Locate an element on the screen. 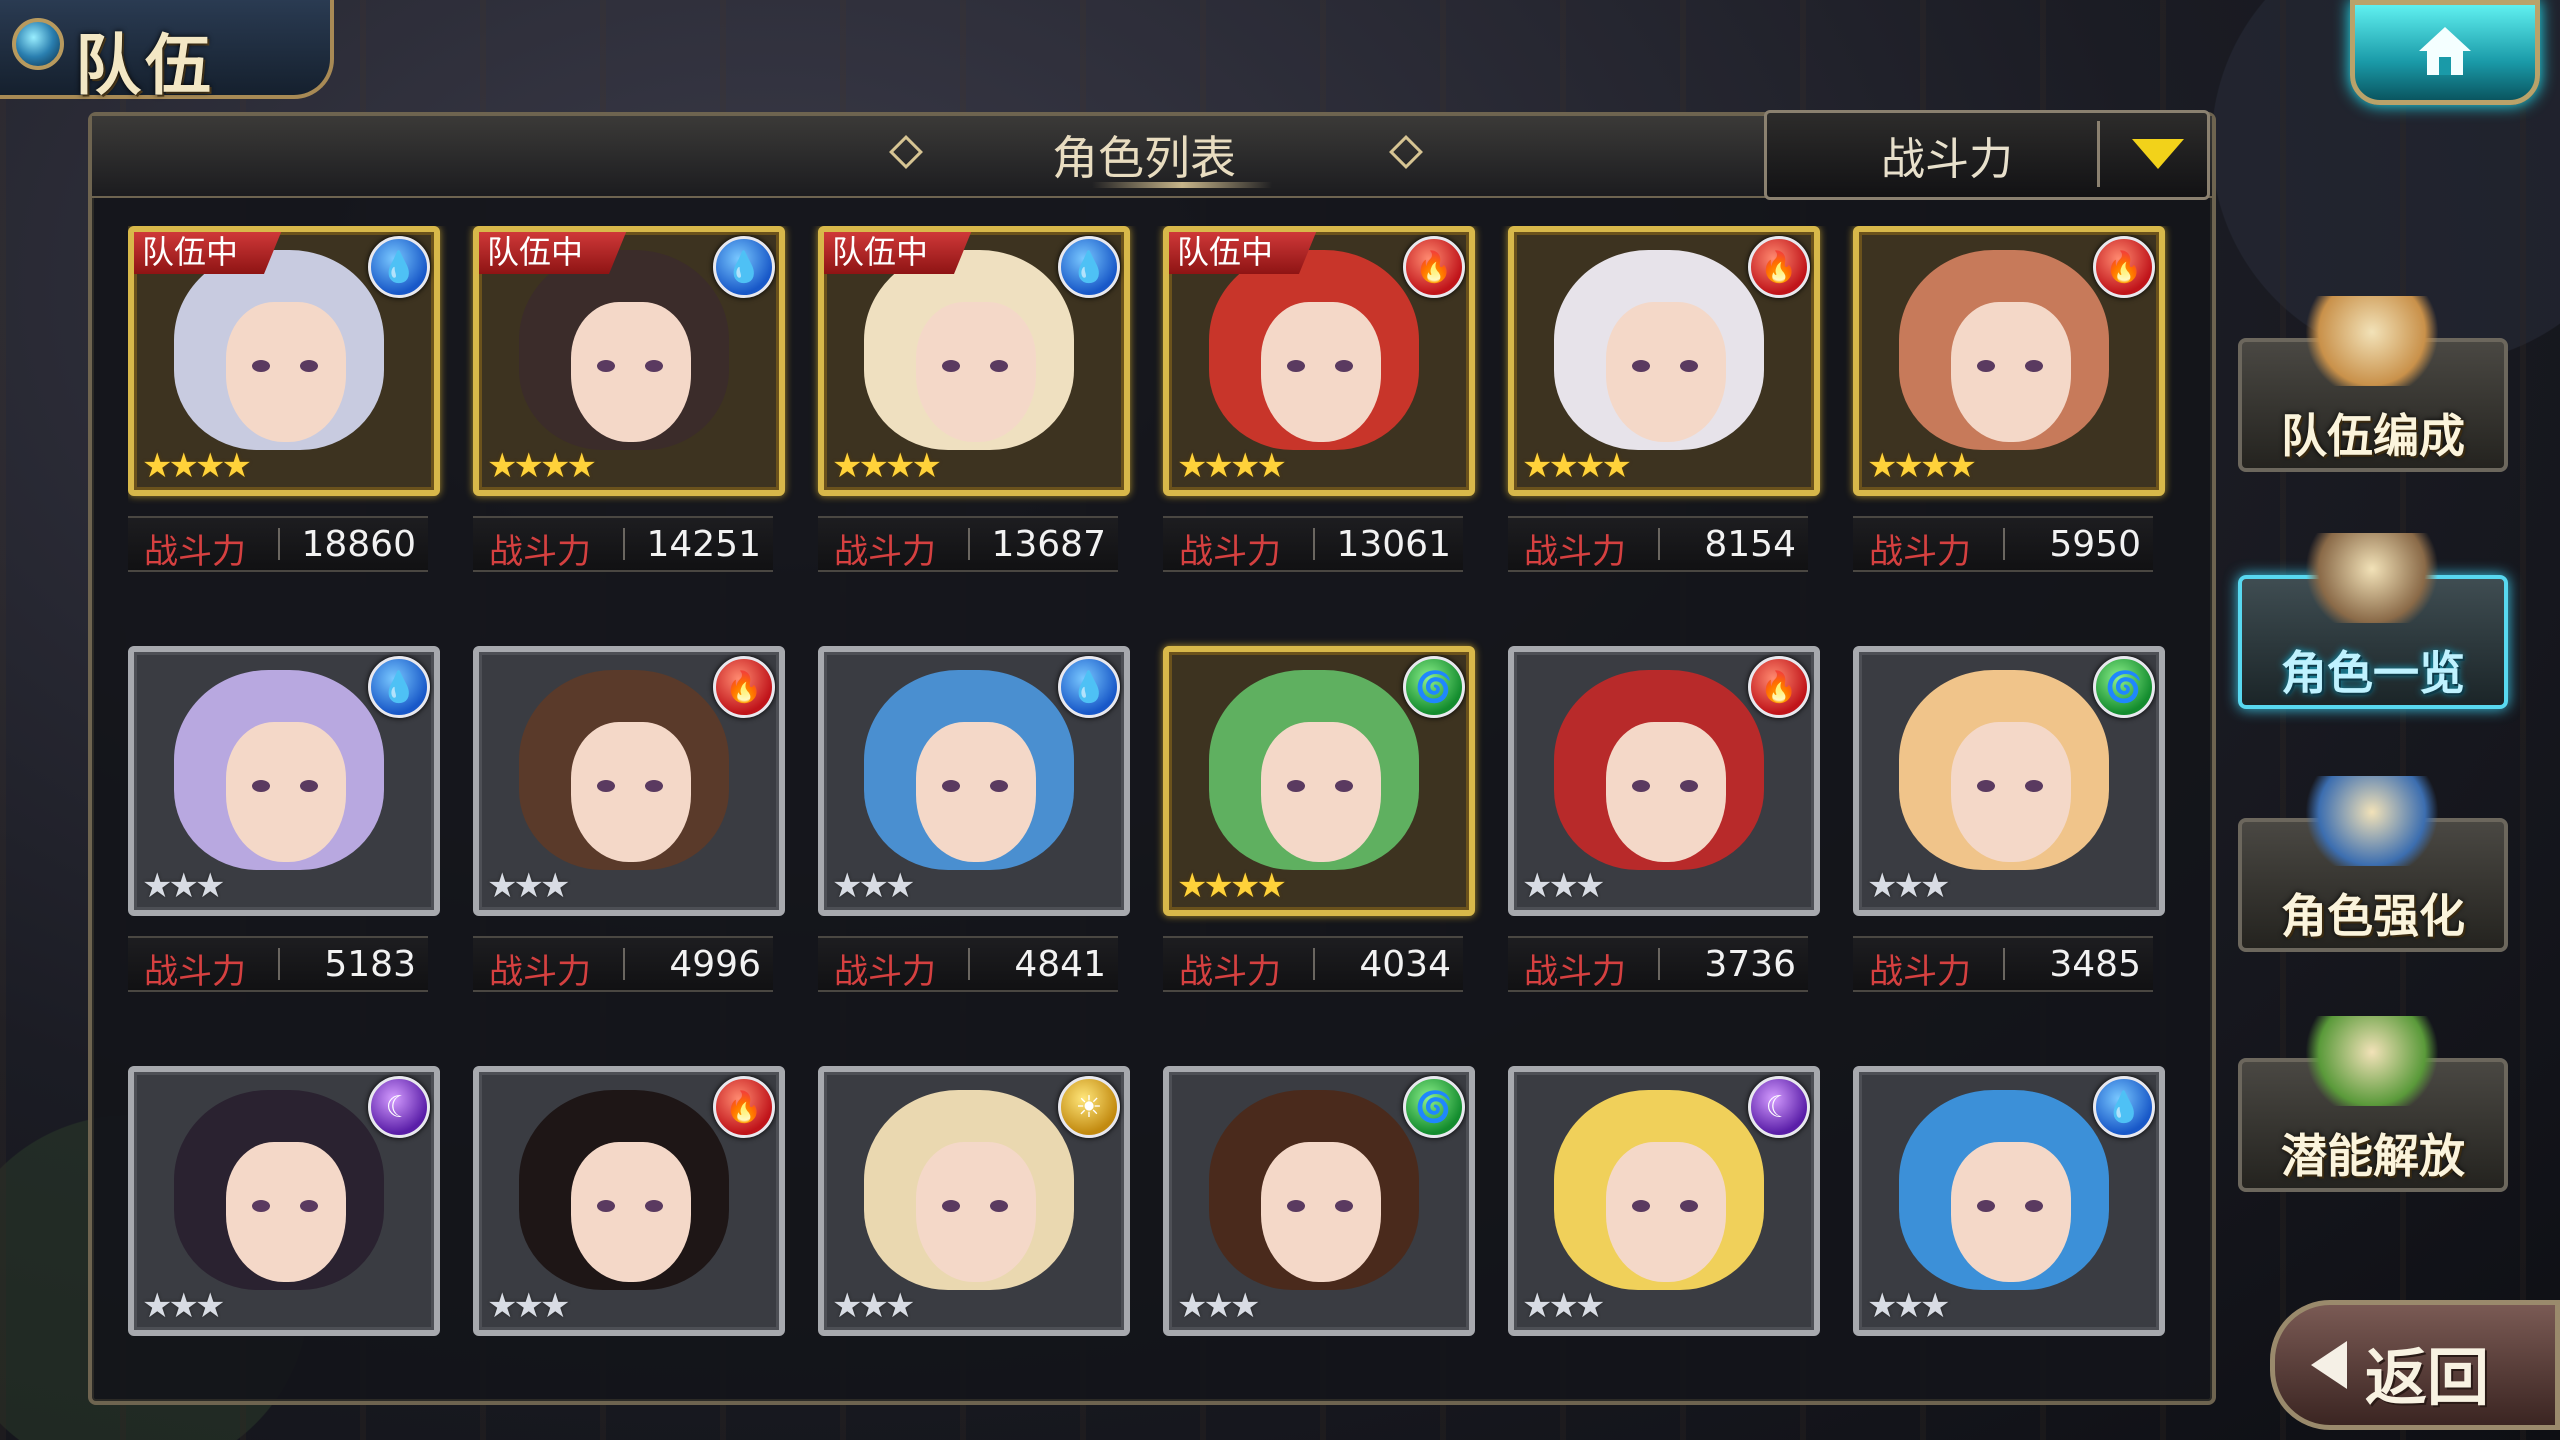 The height and width of the screenshot is (1440, 2560). character-card: 💧 ★★★ 战斗力 4841 is located at coordinates (974, 856).